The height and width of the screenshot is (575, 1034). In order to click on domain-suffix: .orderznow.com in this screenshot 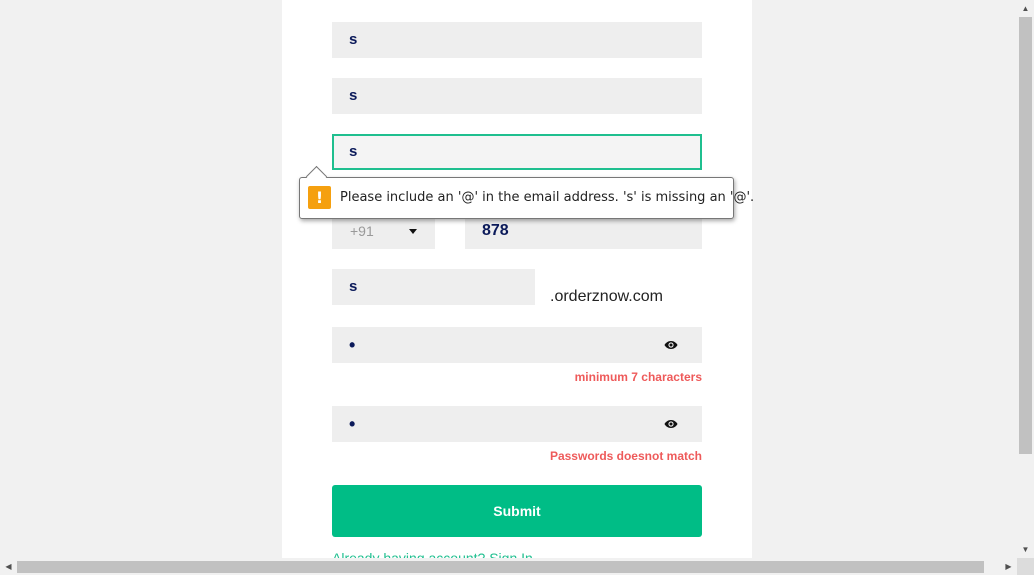, I will do `click(606, 296)`.